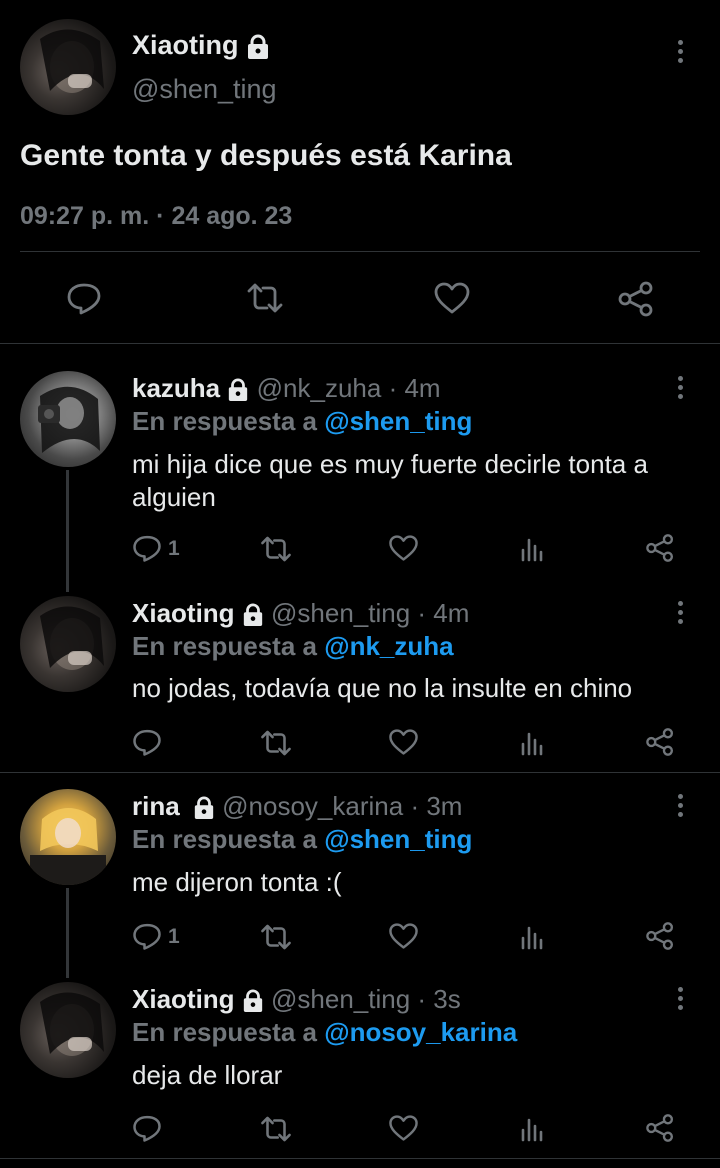  What do you see at coordinates (420, 1032) in the screenshot?
I see `reply-to-link: @nosoy_karina` at bounding box center [420, 1032].